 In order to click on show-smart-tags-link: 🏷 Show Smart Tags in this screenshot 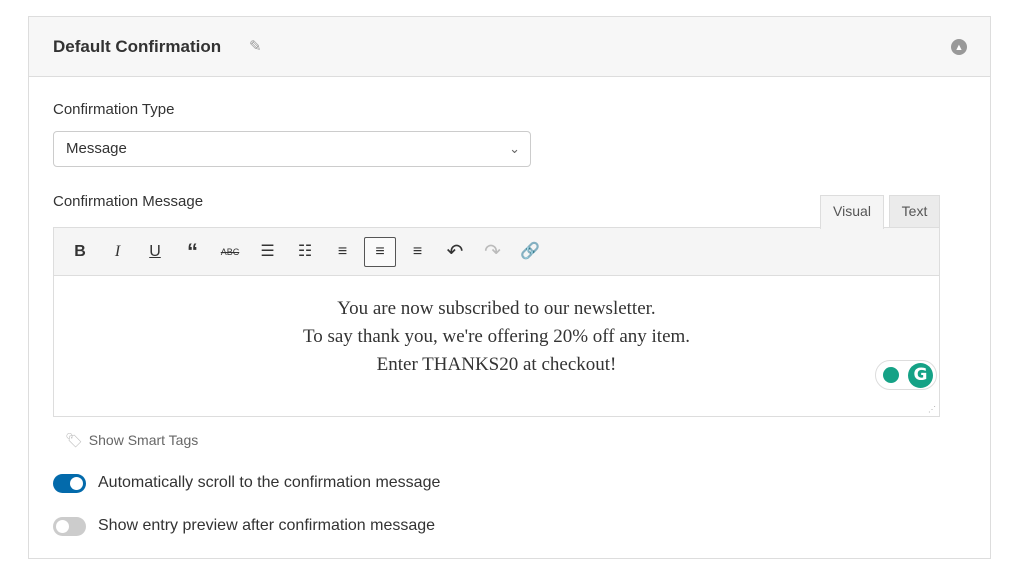, I will do `click(131, 440)`.